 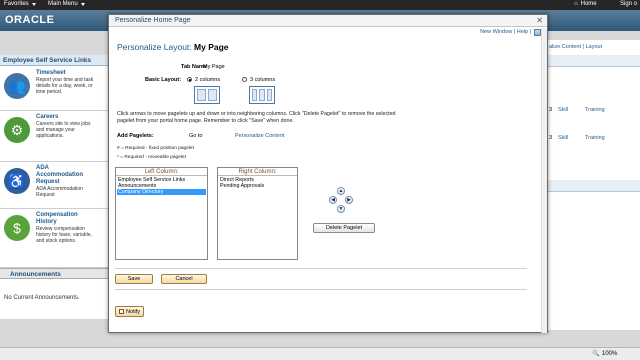 I want to click on modal-header-links: New Window | Help |, so click(x=505, y=32).